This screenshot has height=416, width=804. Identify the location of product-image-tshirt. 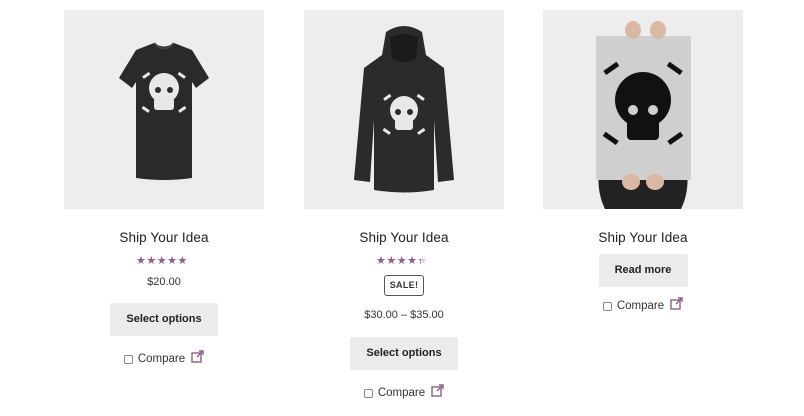
(164, 109).